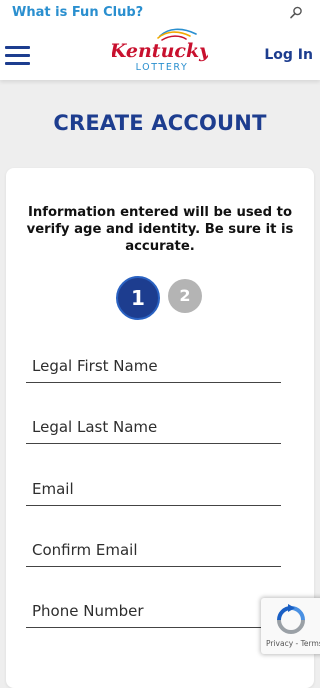  What do you see at coordinates (288, 55) in the screenshot?
I see `login-link: Log In` at bounding box center [288, 55].